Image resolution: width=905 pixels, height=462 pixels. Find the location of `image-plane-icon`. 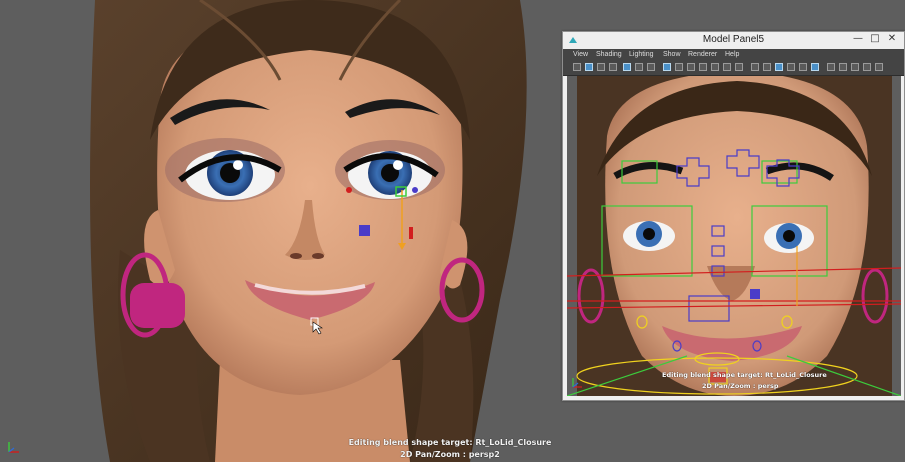

image-plane-icon is located at coordinates (627, 67).